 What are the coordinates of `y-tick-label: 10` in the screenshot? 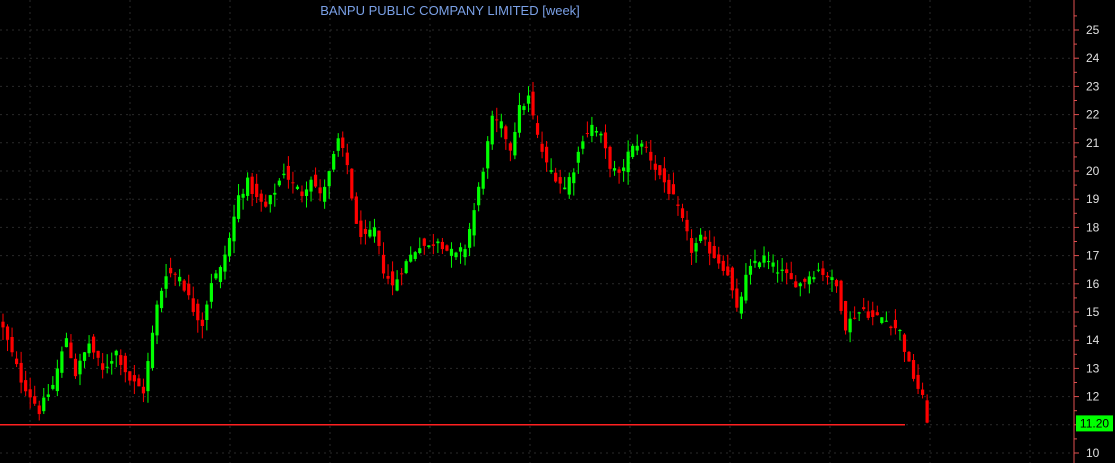 It's located at (1093, 453).